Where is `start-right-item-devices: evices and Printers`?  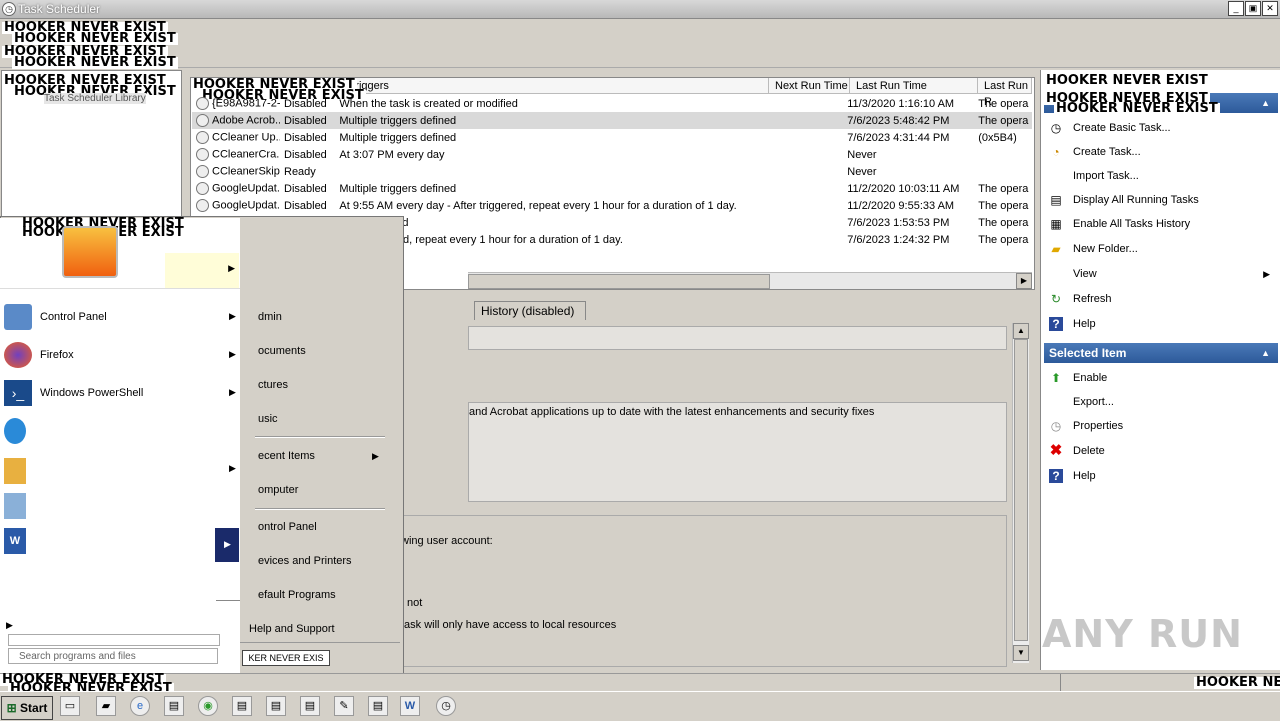 start-right-item-devices: evices and Printers is located at coordinates (305, 561).